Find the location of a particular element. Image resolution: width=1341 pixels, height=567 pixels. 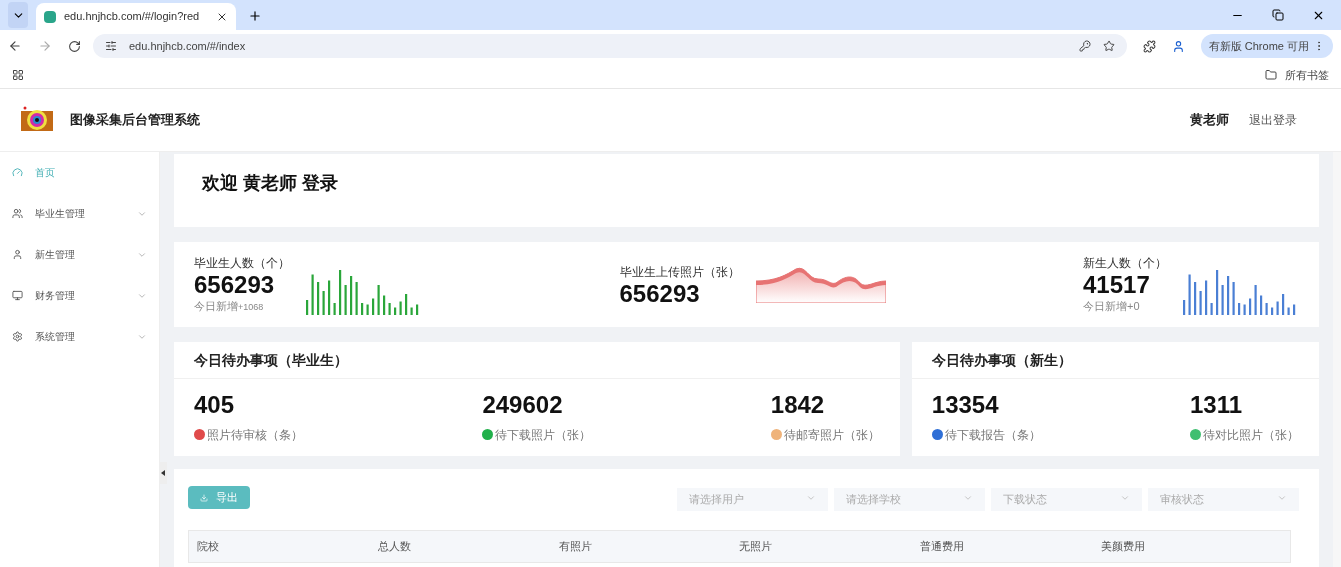

sidebar-item: 毕业生管理 is located at coordinates (79, 213).